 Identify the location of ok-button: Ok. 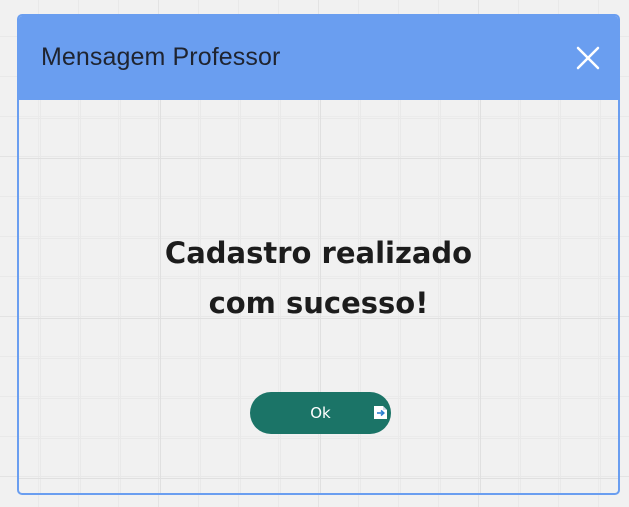
(320, 413).